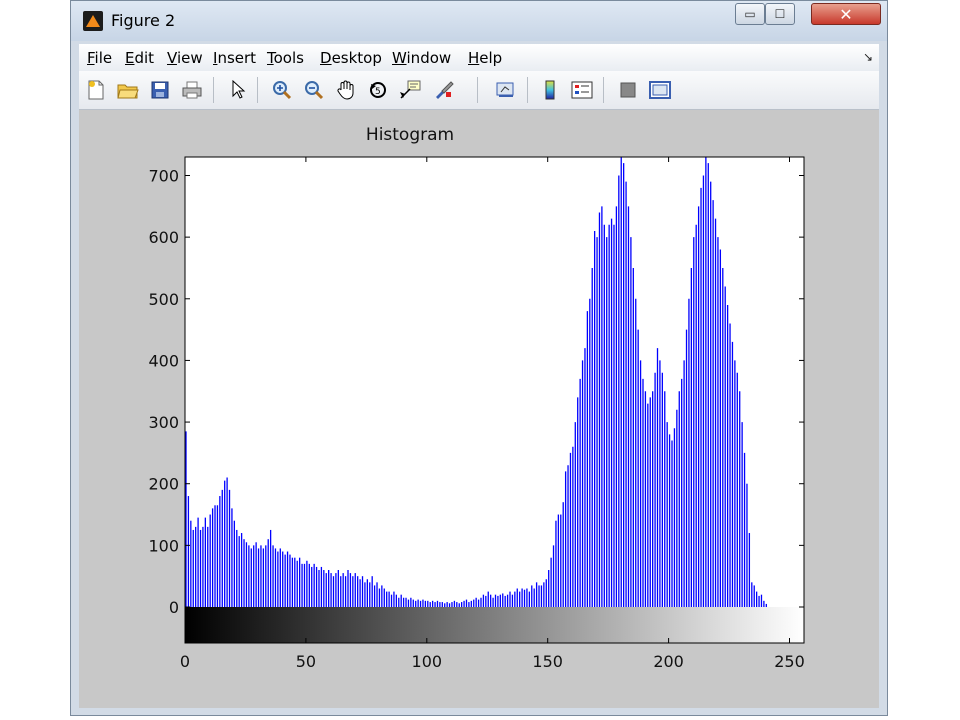  I want to click on y-tick-label: 200, so click(163, 484).